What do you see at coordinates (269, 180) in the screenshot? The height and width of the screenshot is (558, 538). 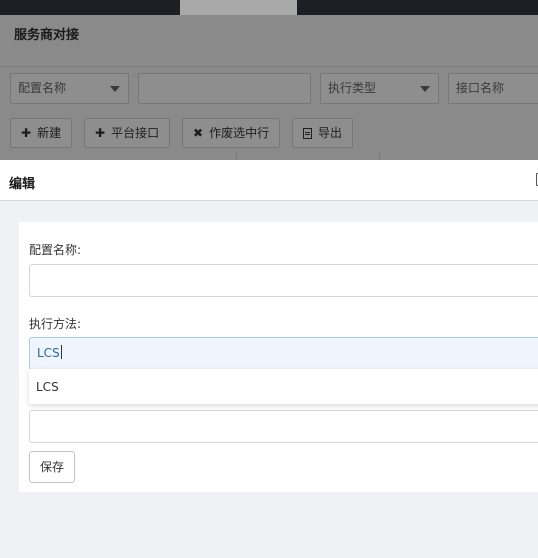 I see `modal-header: 编辑` at bounding box center [269, 180].